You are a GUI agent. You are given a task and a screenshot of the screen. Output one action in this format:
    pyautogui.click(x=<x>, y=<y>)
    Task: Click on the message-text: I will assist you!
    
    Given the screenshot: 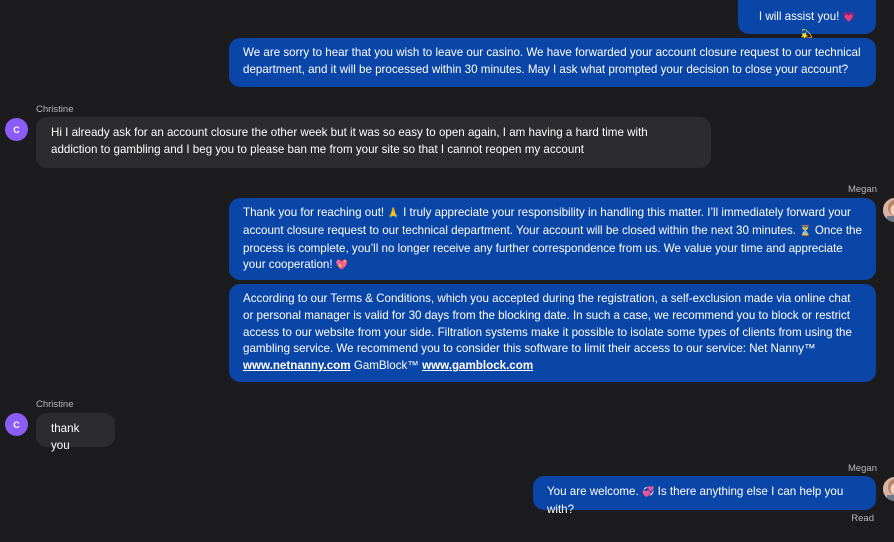 What is the action you would take?
    pyautogui.click(x=799, y=16)
    